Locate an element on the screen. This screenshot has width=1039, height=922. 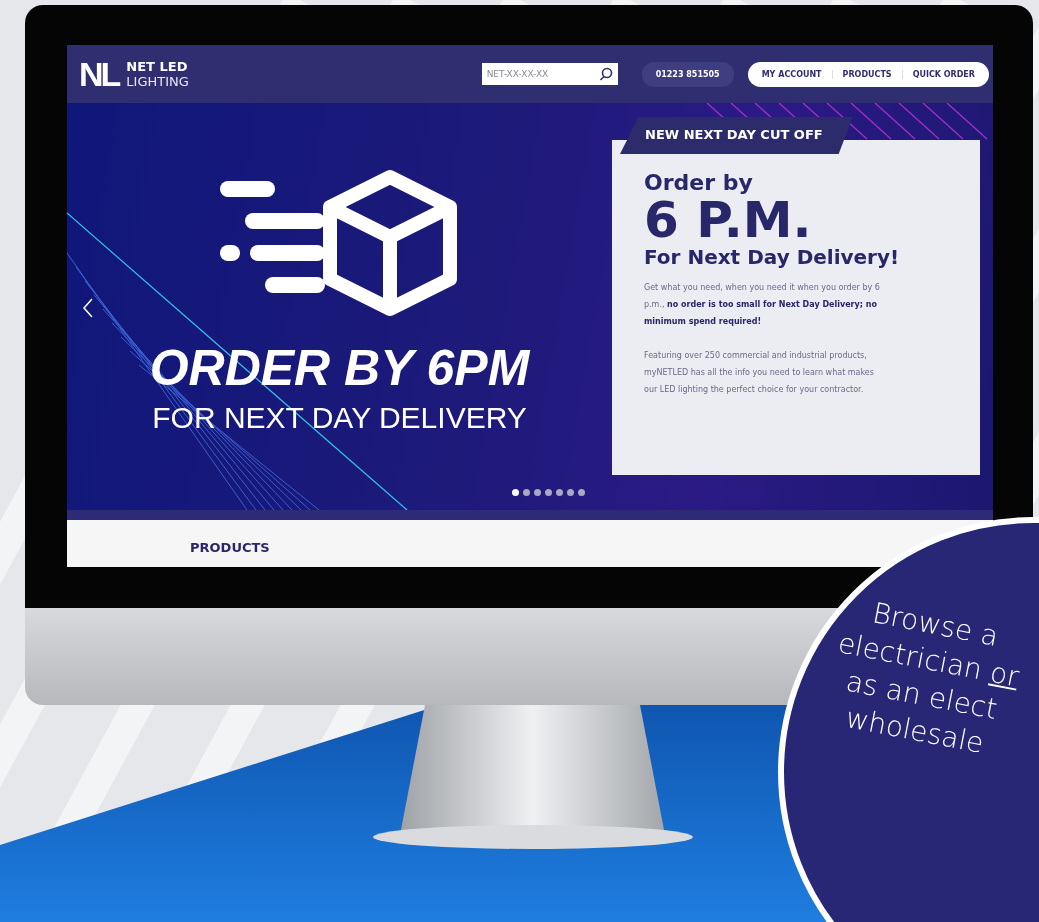
section-heading: PRODUCTS is located at coordinates (230, 547).